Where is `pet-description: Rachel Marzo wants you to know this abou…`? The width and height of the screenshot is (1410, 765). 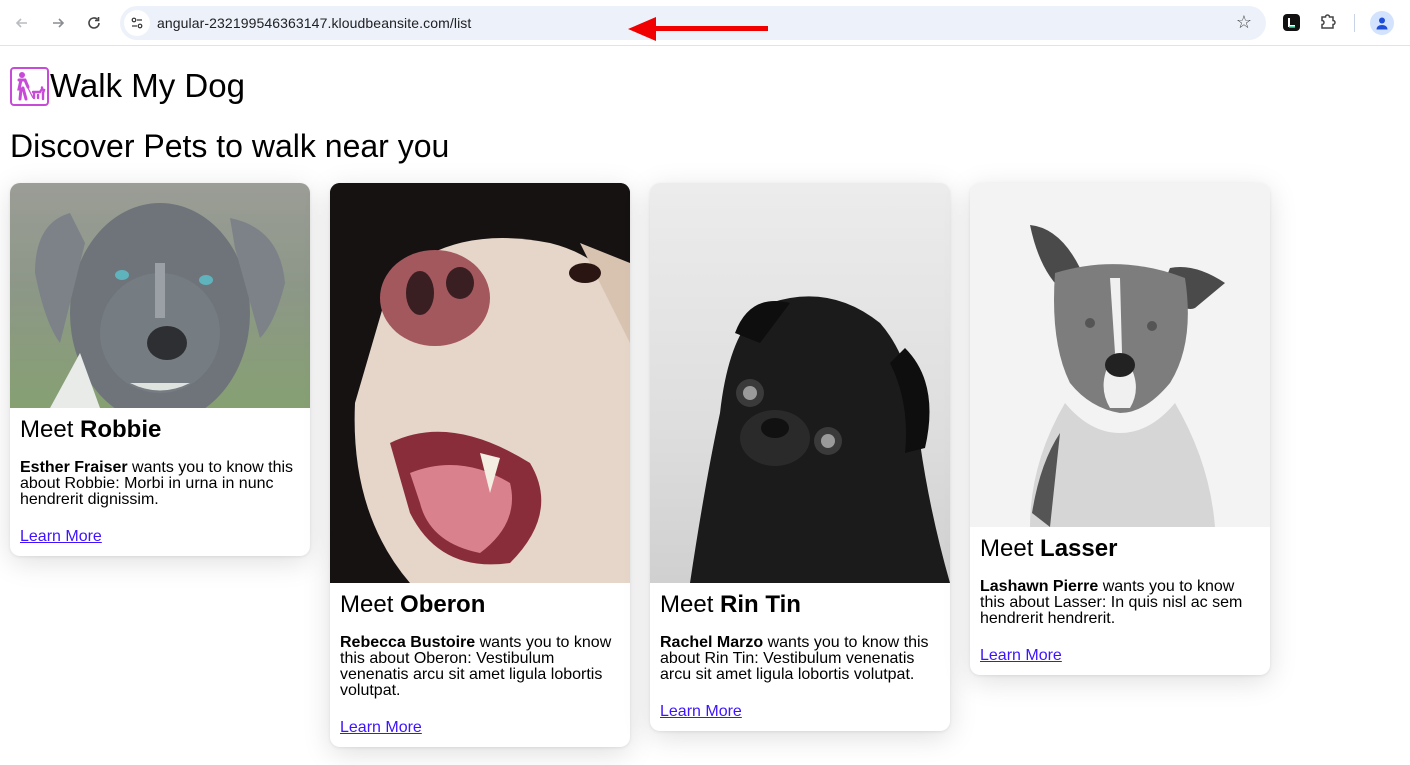
pet-description: Rachel Marzo wants you to know this abou… is located at coordinates (794, 658).